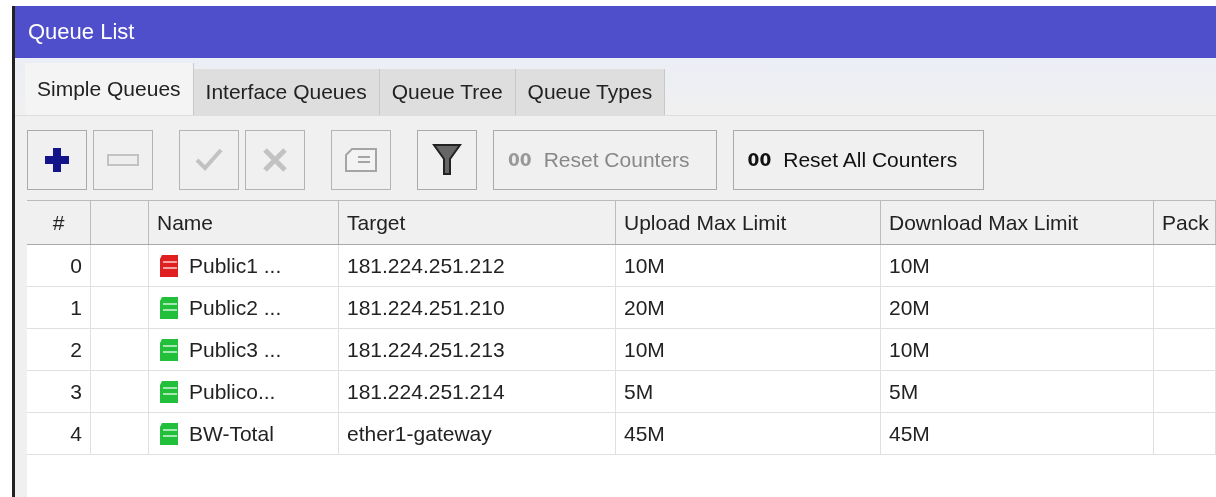  I want to click on table-cell: 2, so click(59, 349).